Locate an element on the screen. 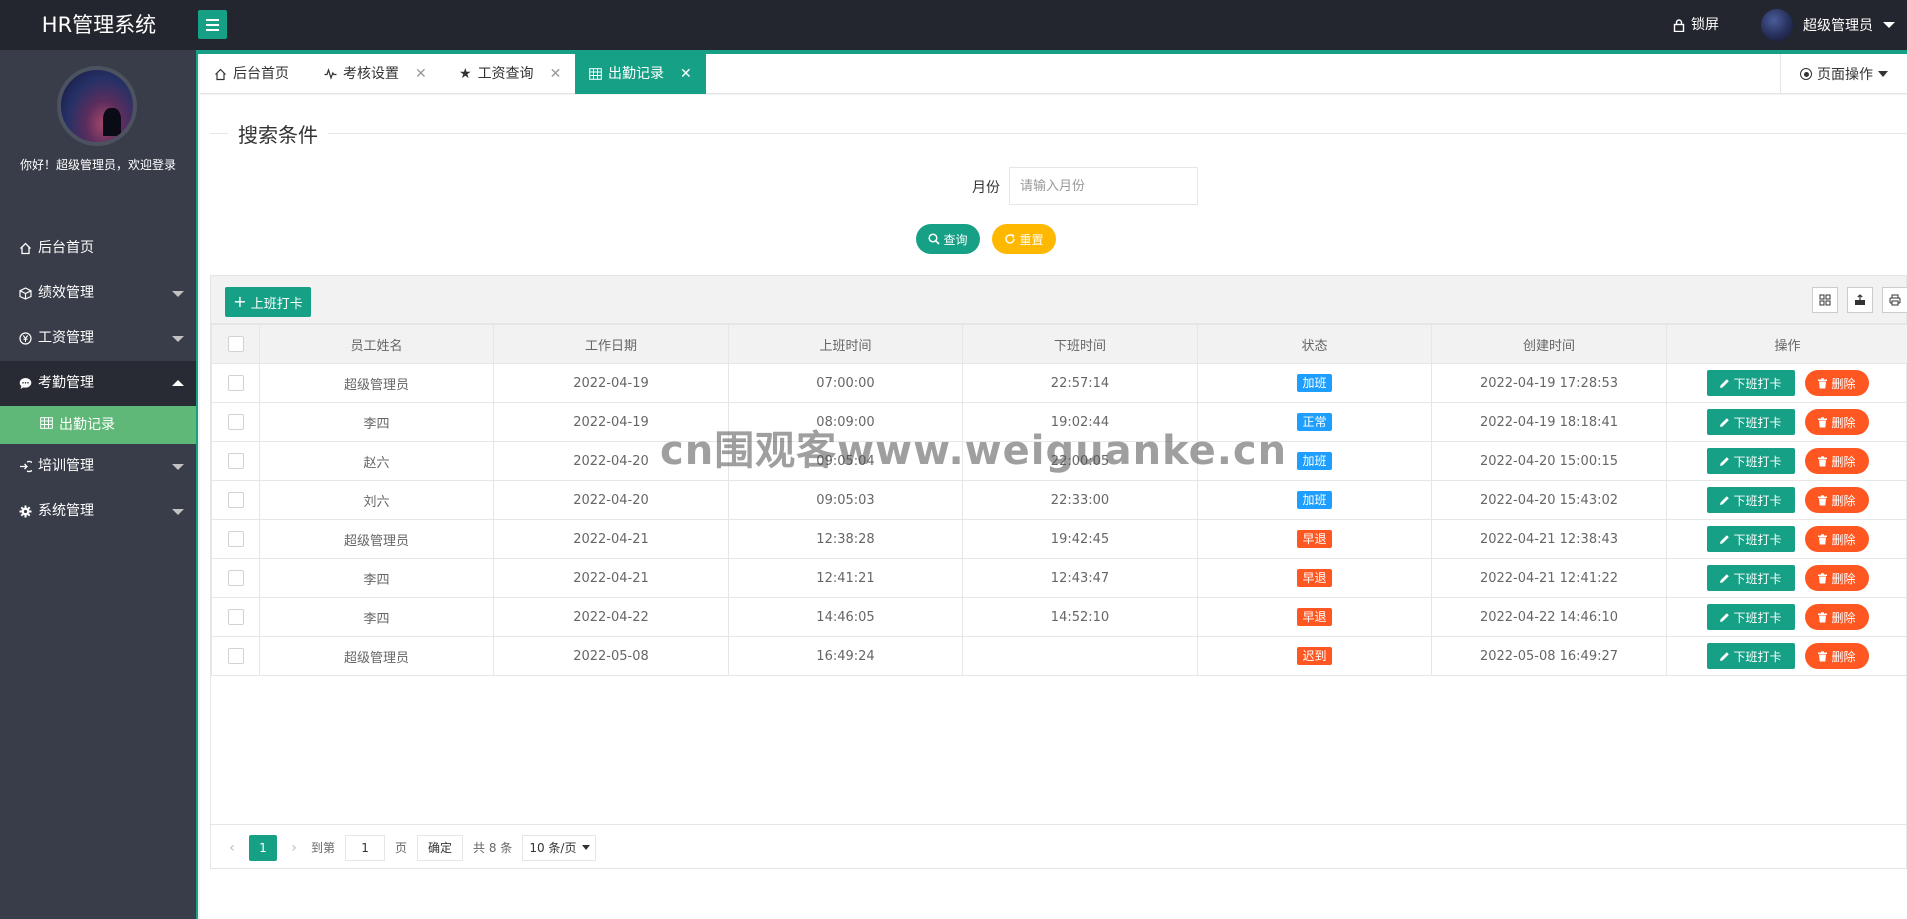  lock-screen-button: 锁屏 is located at coordinates (1696, 25).